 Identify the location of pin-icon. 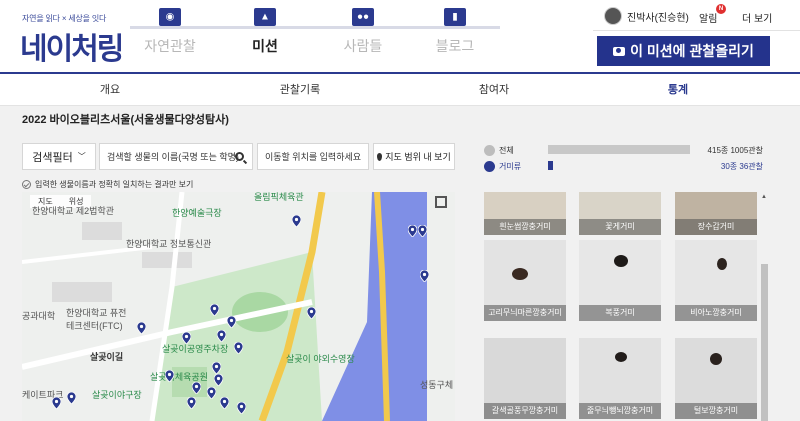
(380, 156).